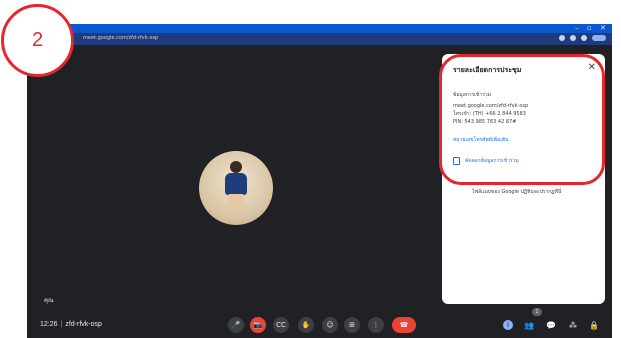 This screenshot has width=621, height=338. I want to click on chat-button: 💬, so click(551, 325).